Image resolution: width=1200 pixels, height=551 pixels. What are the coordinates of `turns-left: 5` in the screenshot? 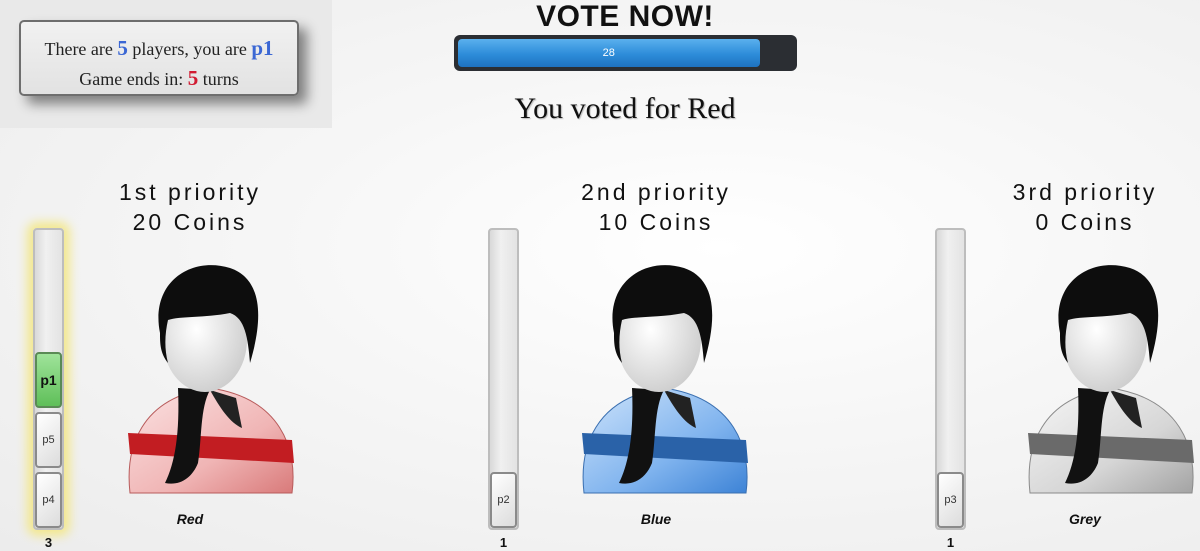 It's located at (193, 78).